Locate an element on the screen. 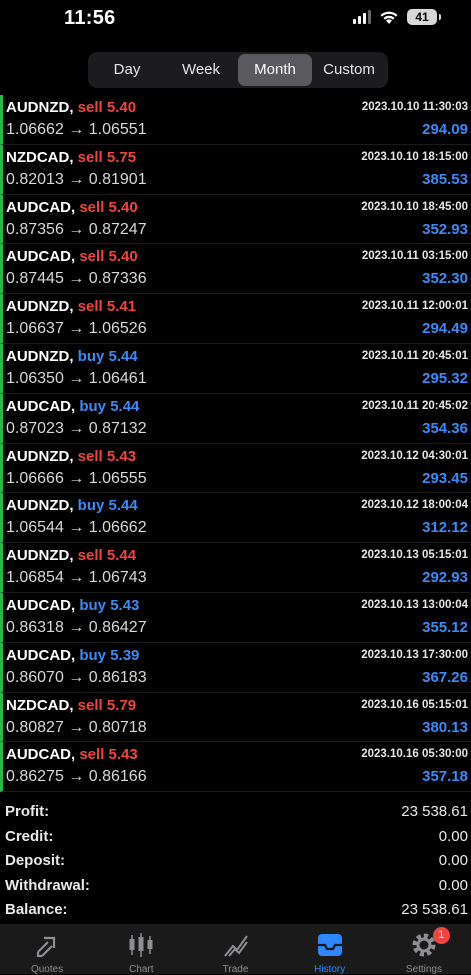 The image size is (471, 975). deal-prices: 0.82013 → 0.81901 is located at coordinates (76, 180).